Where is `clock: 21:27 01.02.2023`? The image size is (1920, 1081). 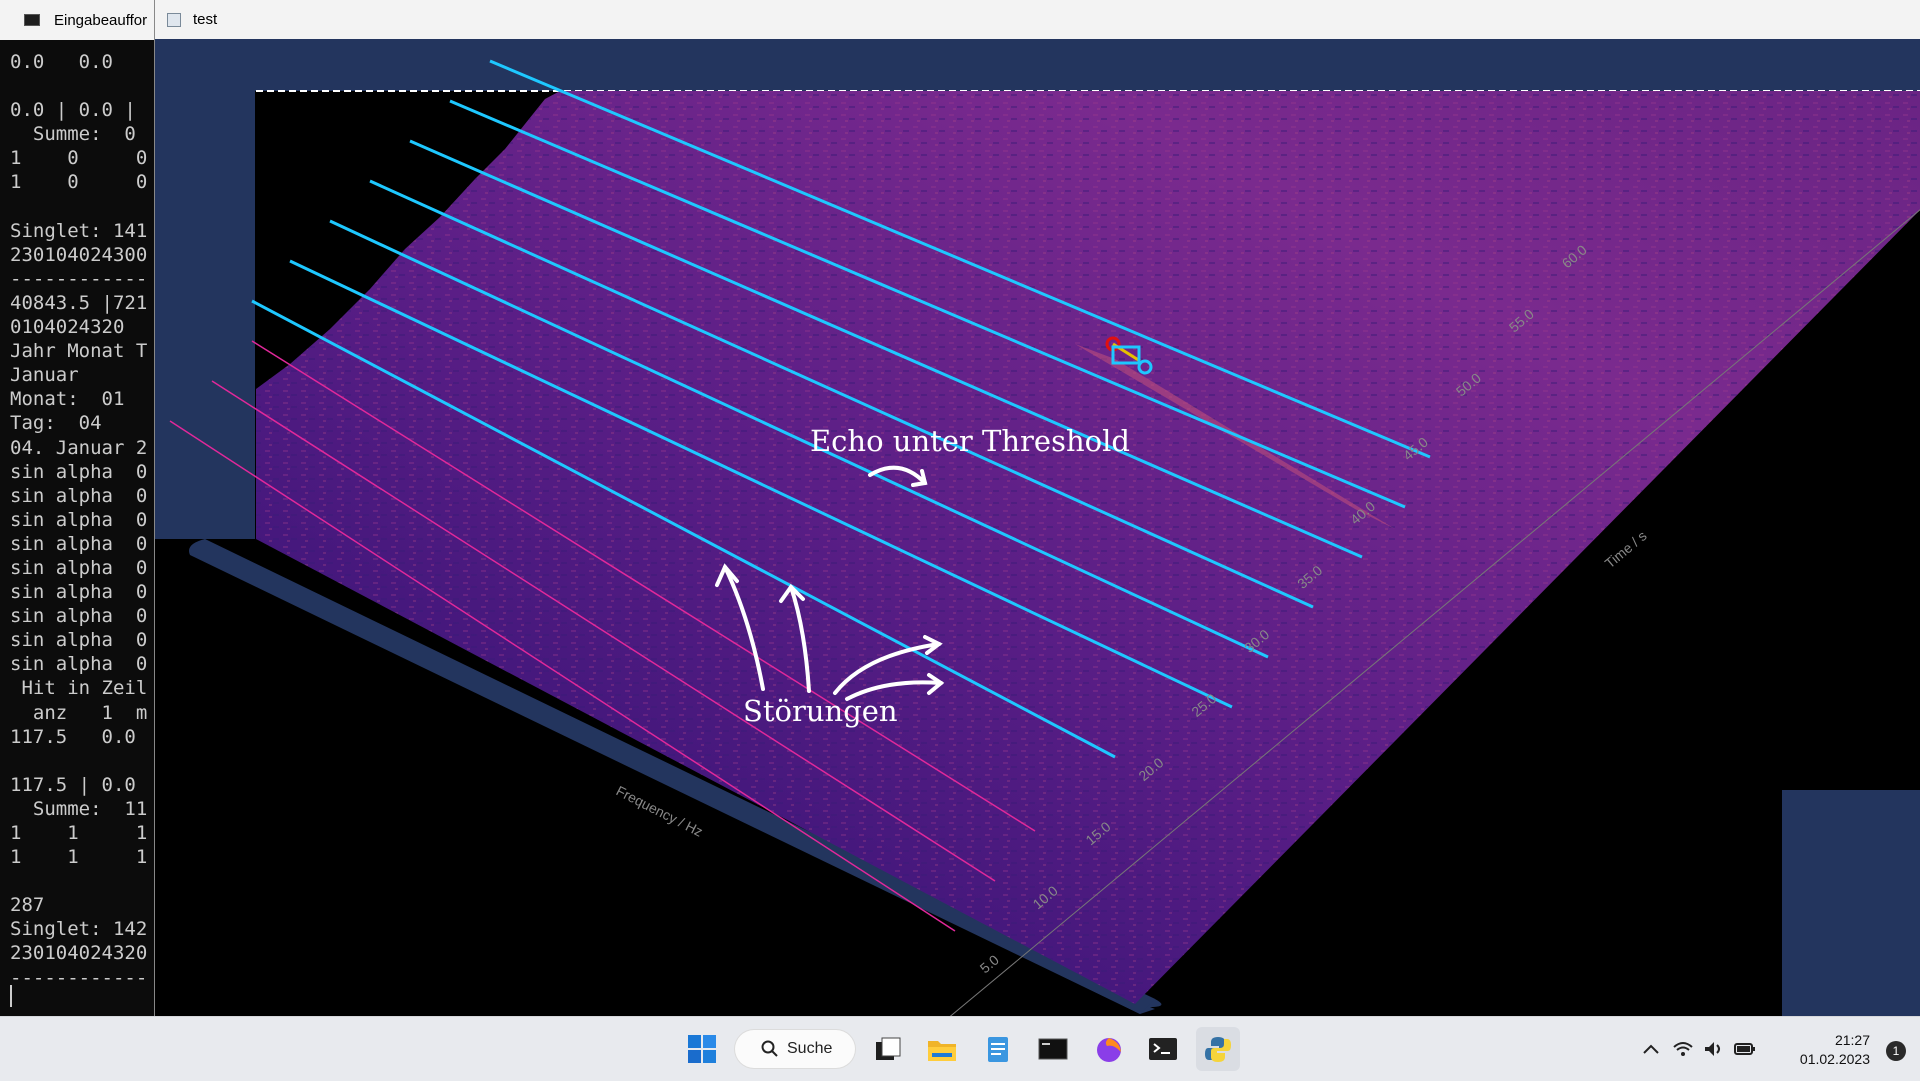
clock: 21:27 01.02.2023 is located at coordinates (1835, 1050).